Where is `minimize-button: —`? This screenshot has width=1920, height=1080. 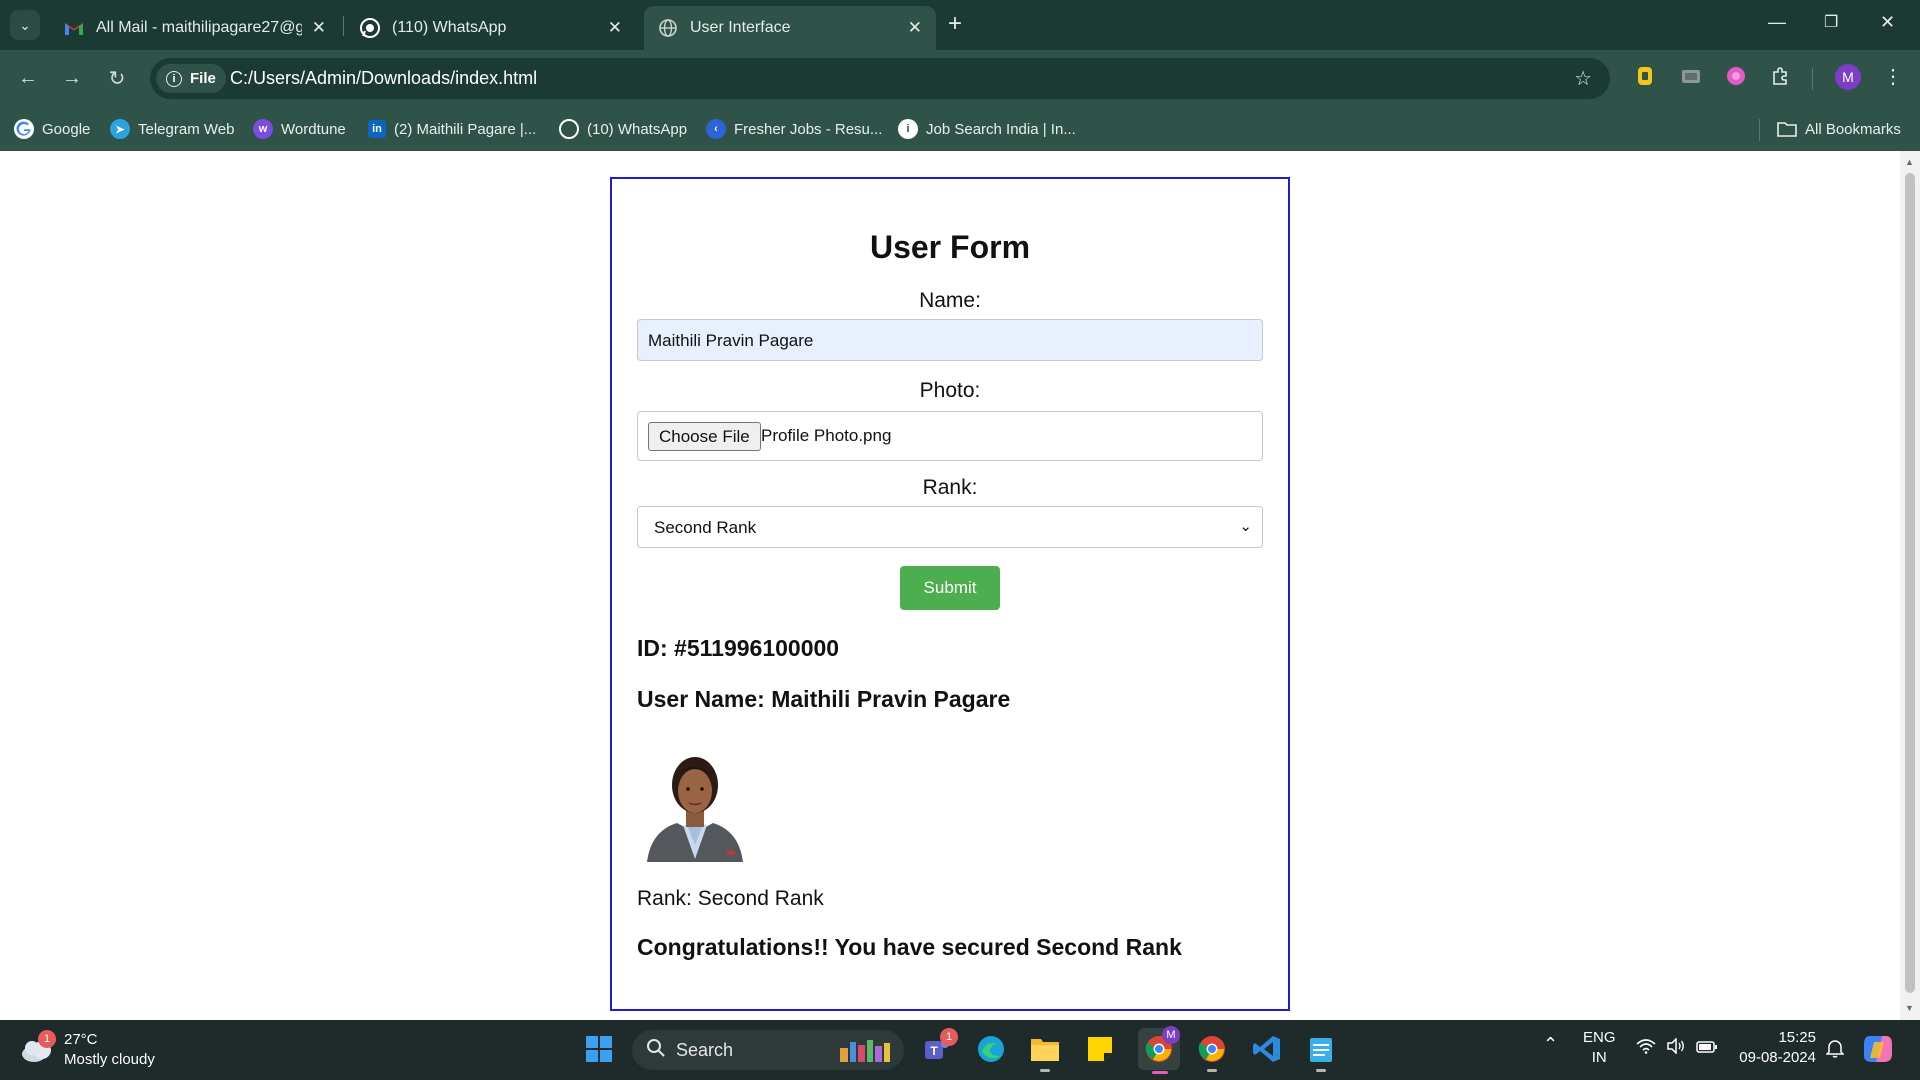
minimize-button: — is located at coordinates (1777, 22).